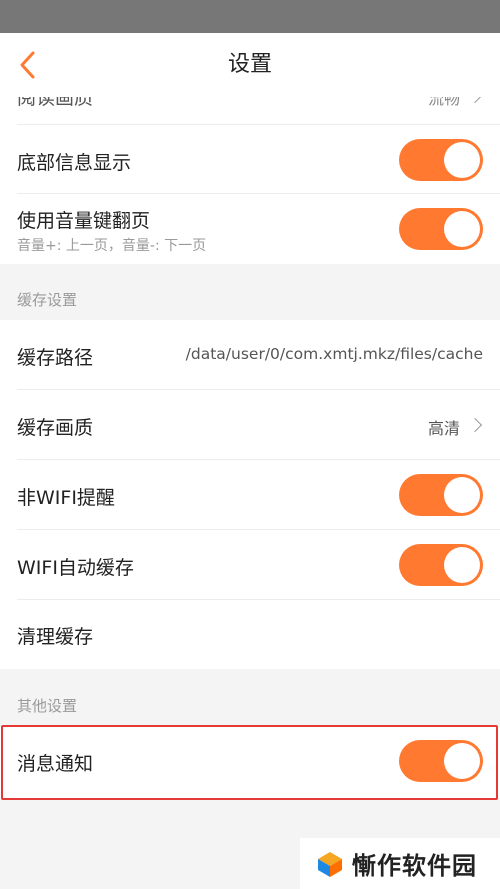 This screenshot has height=889, width=500. What do you see at coordinates (250, 425) in the screenshot?
I see `setting-row-cache-quality: 缓存画质 高清` at bounding box center [250, 425].